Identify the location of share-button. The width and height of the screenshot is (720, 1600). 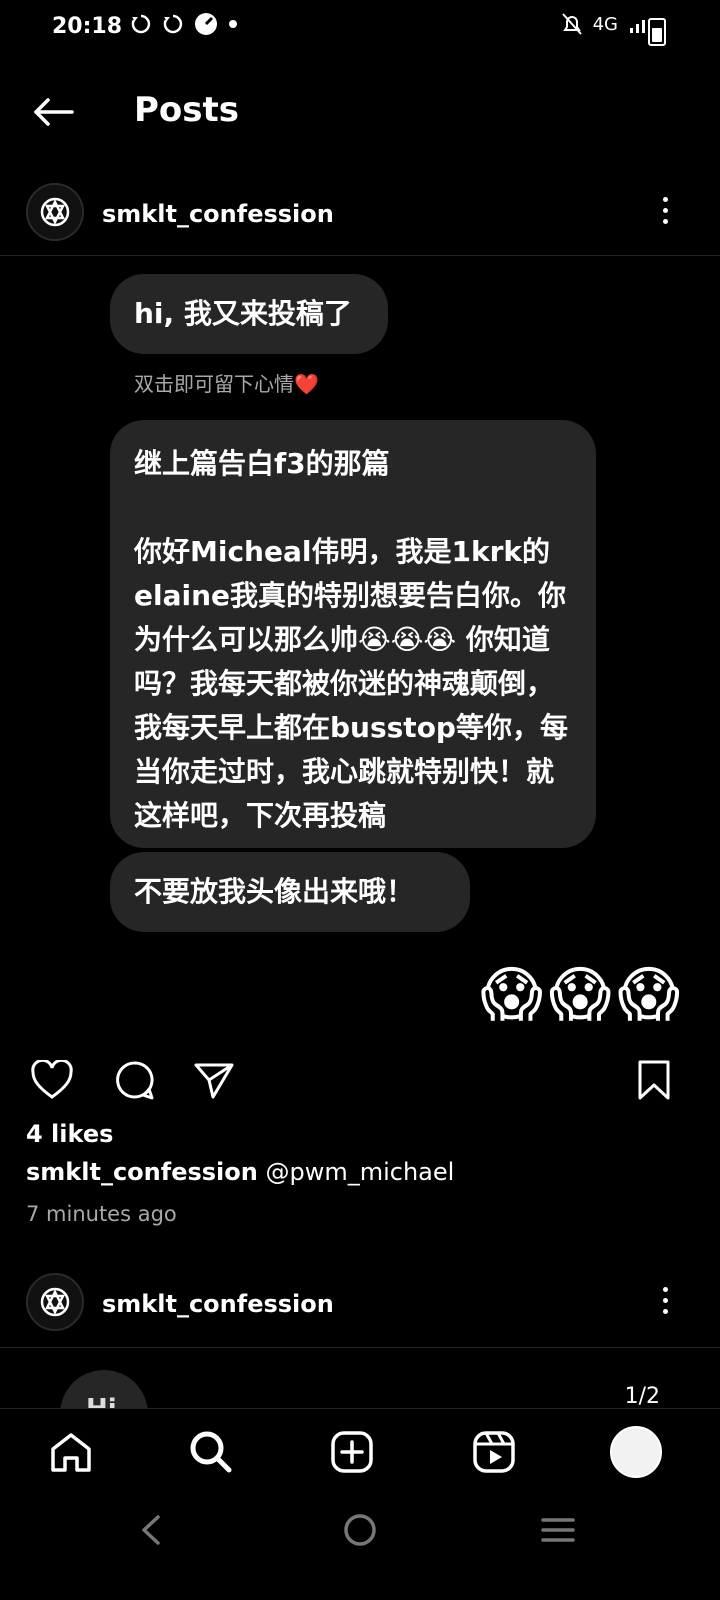
(214, 1080).